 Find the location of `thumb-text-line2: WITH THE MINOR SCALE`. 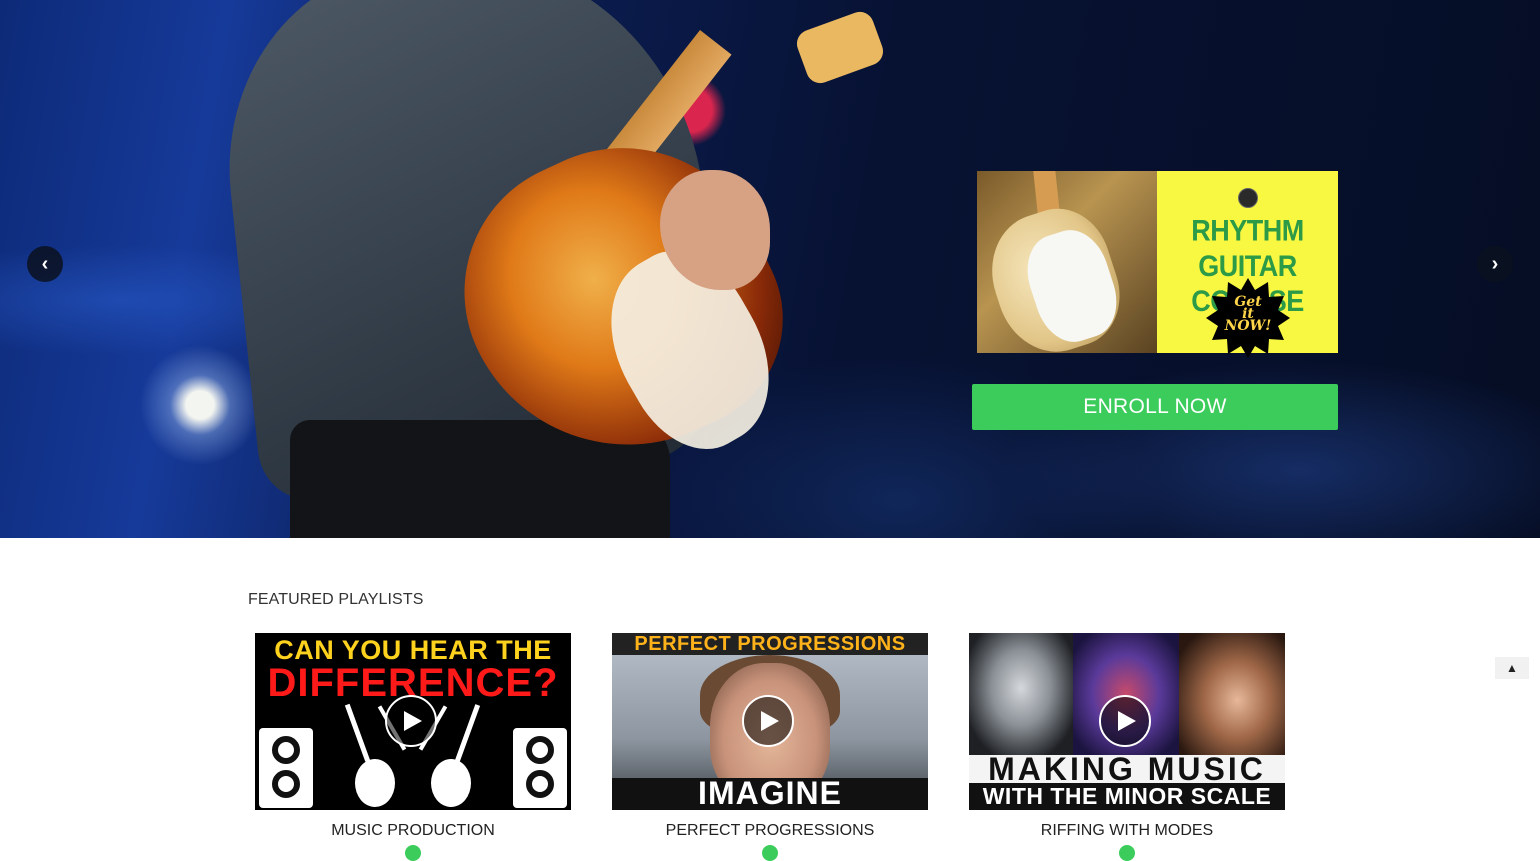

thumb-text-line2: WITH THE MINOR SCALE is located at coordinates (1127, 796).